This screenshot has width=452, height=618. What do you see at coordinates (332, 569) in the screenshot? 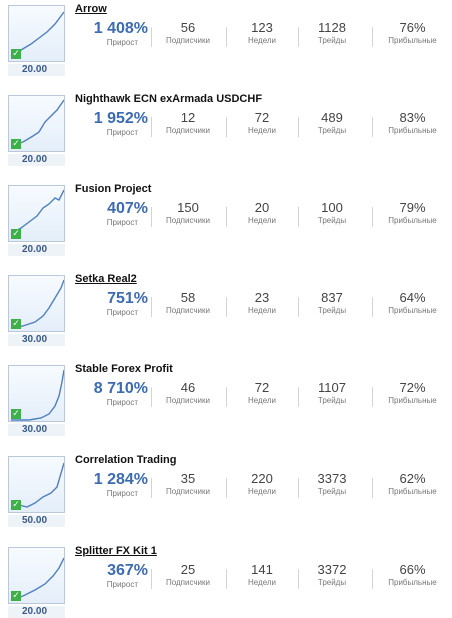
I see `trades-value: 3372` at bounding box center [332, 569].